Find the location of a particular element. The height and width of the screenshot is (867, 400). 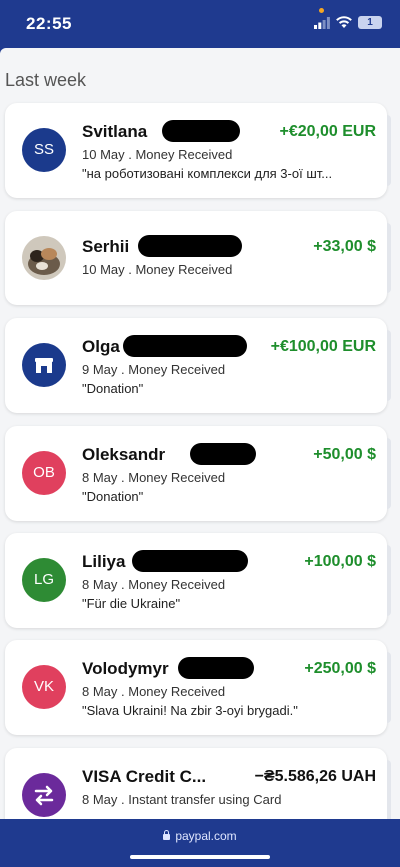

privacy-indicator-dot is located at coordinates (321, 10).